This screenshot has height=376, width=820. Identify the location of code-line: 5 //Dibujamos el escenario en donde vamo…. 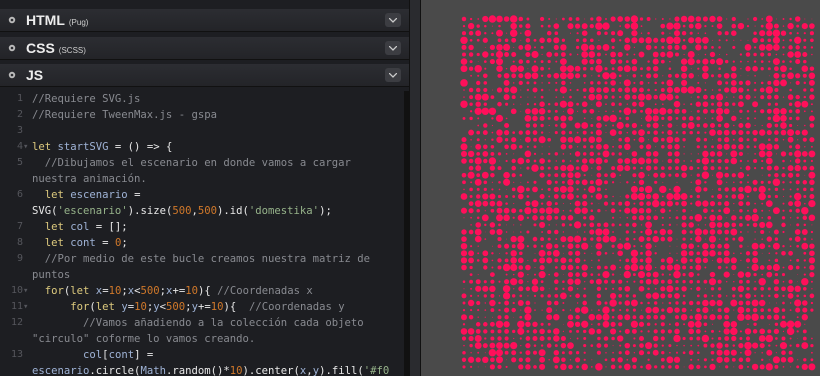
(202, 163).